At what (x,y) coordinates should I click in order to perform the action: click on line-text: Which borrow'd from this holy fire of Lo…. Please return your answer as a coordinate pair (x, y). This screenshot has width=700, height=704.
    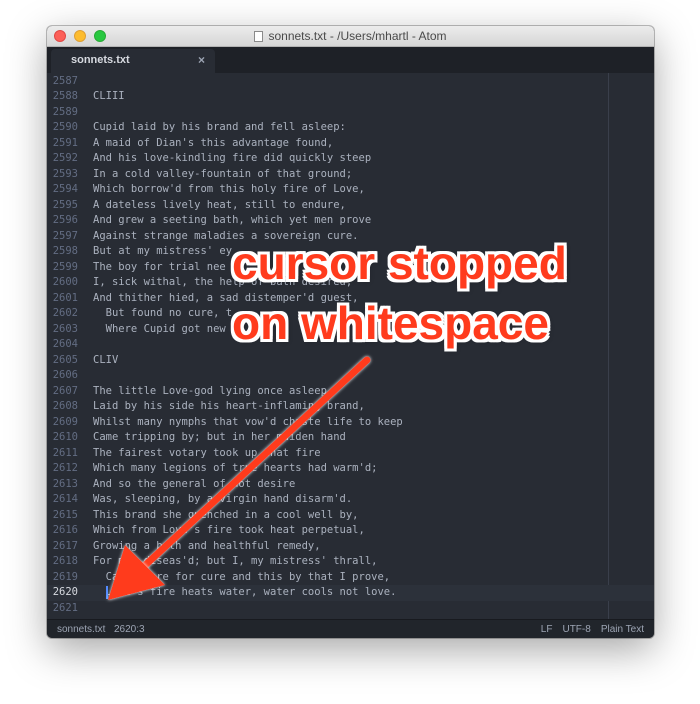
    Looking at the image, I should click on (229, 189).